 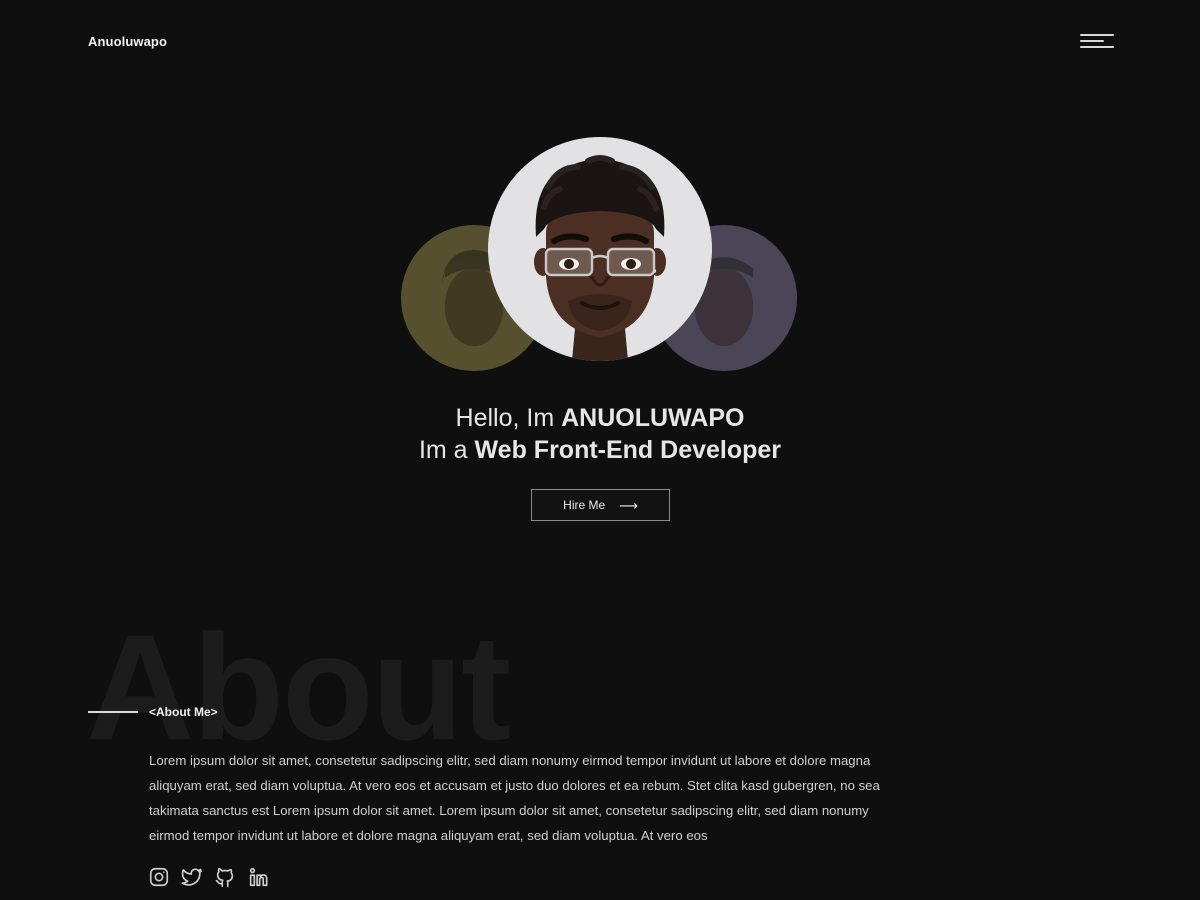 I want to click on avatar-main, so click(x=600, y=249).